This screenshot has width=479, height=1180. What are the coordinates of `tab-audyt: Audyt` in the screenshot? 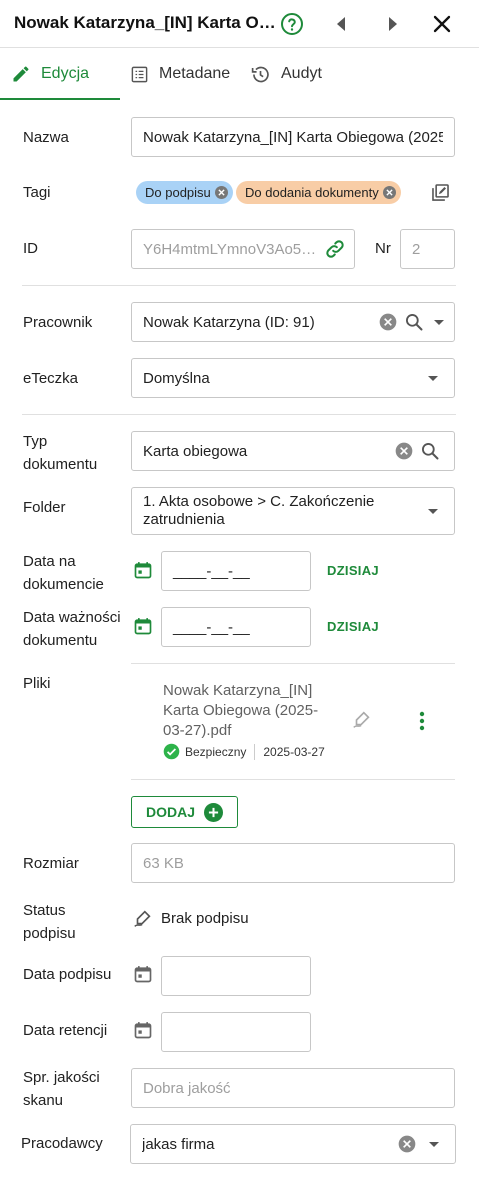 It's located at (286, 74).